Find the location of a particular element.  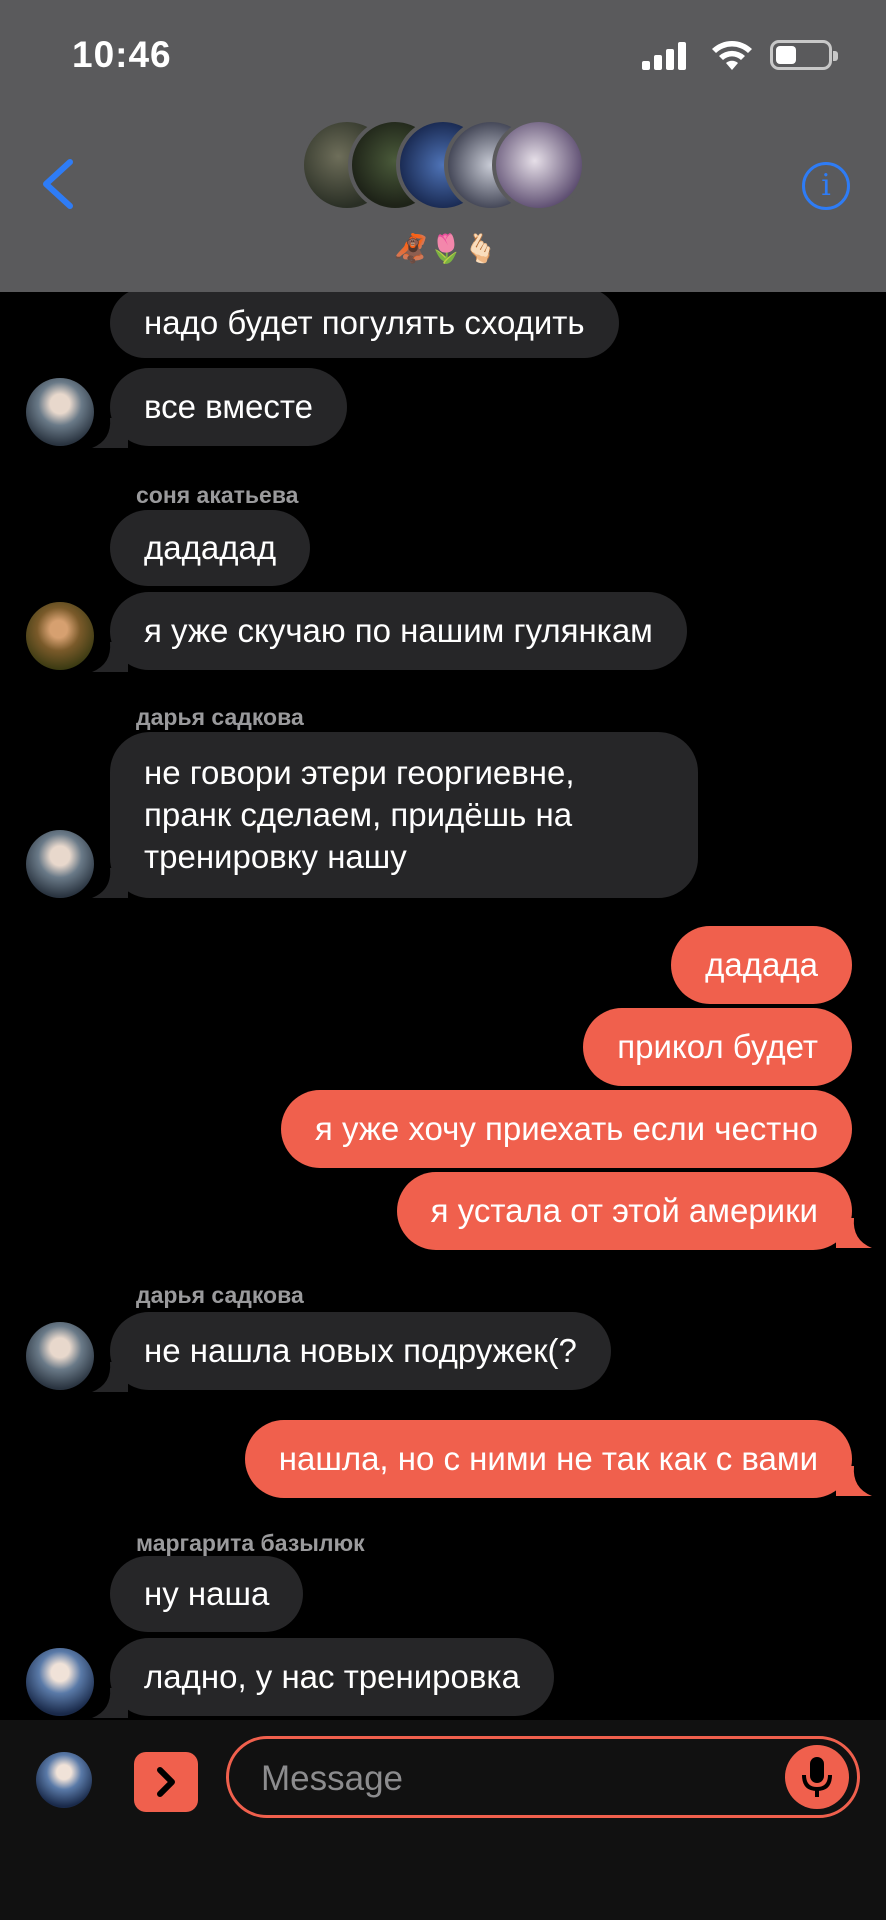

wifi-icon is located at coordinates (732, 55).